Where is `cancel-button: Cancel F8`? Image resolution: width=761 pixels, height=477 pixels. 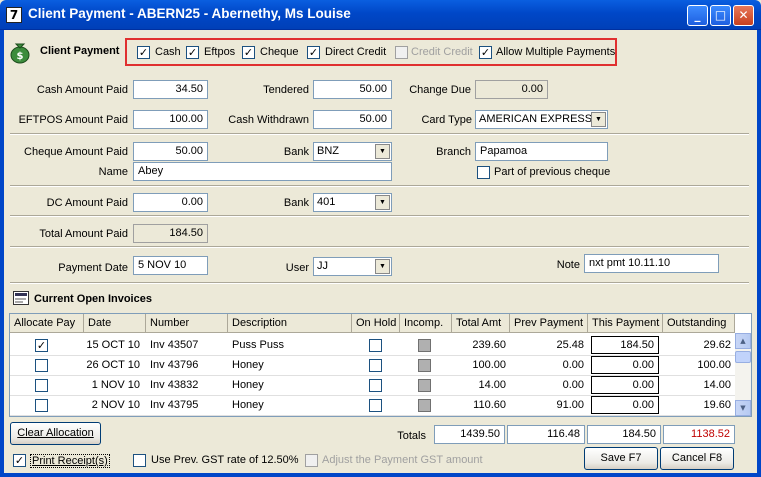
cancel-button: Cancel F8 is located at coordinates (697, 458).